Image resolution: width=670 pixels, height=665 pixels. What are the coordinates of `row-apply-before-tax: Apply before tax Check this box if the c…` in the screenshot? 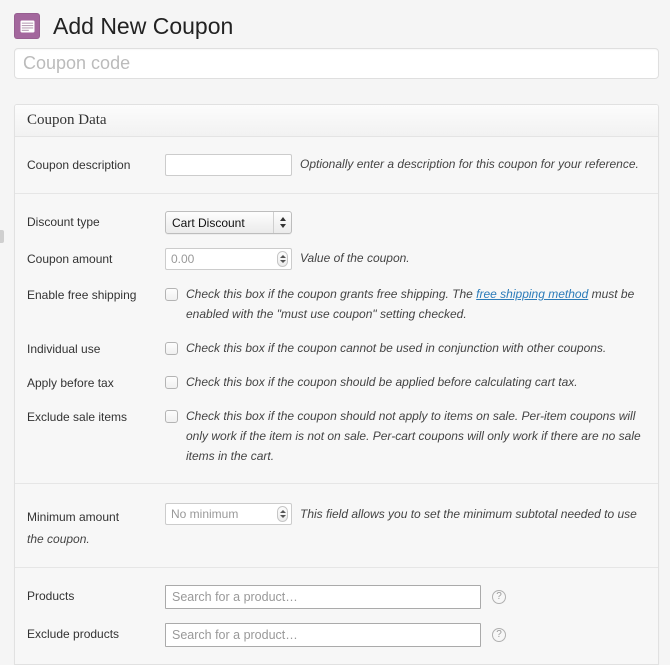 It's located at (336, 382).